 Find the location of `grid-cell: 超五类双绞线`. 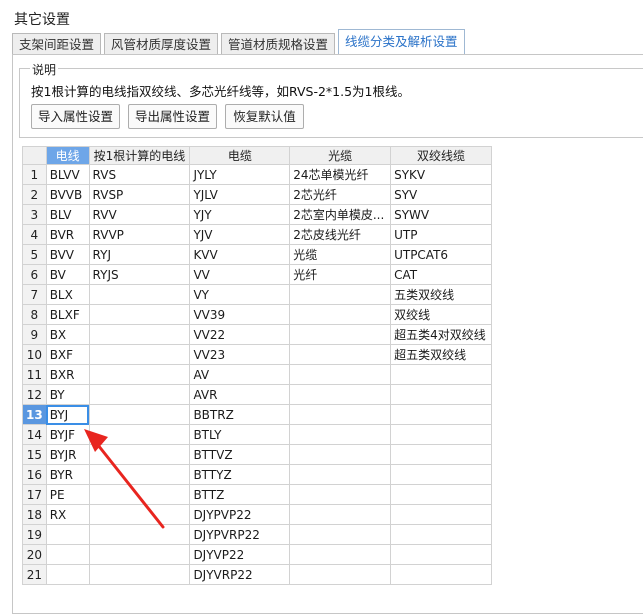

grid-cell: 超五类双绞线 is located at coordinates (441, 354).